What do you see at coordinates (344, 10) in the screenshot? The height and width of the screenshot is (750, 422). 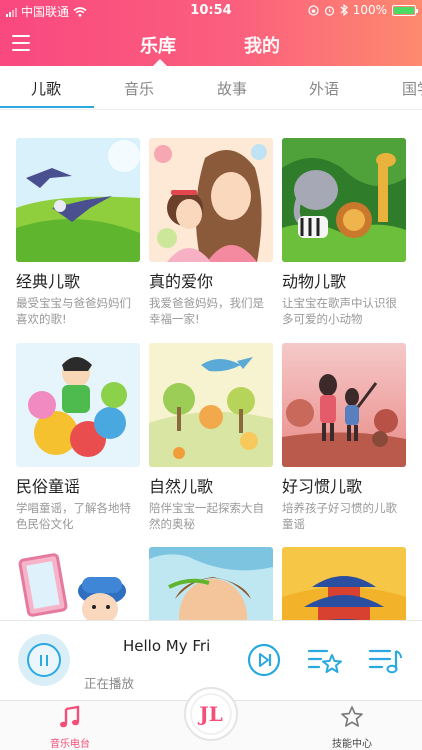 I see `bluetooth-icon` at bounding box center [344, 10].